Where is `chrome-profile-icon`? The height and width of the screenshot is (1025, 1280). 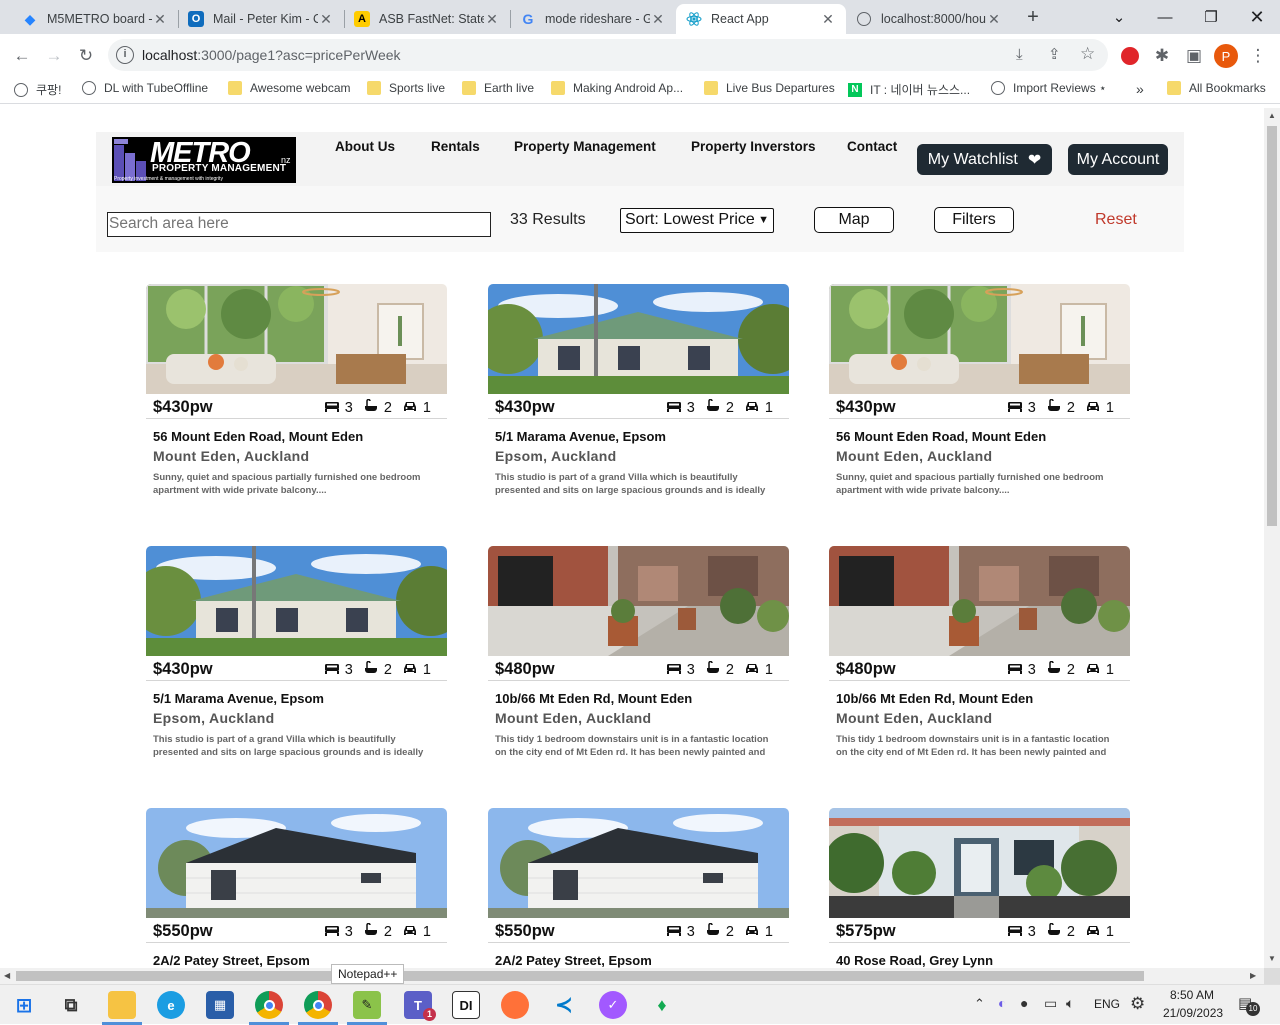
chrome-profile-icon is located at coordinates (318, 1005).